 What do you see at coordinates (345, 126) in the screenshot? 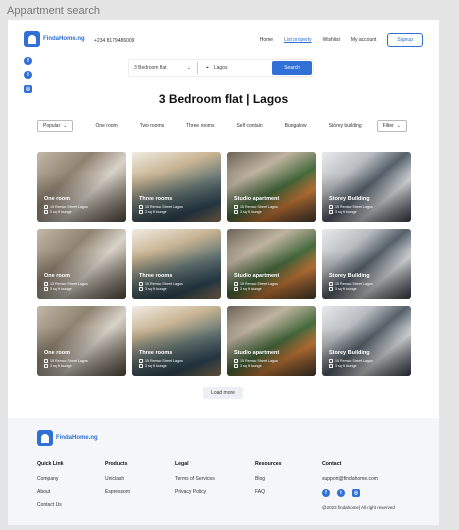
I see `filter-option-storey-building: Storey building` at bounding box center [345, 126].